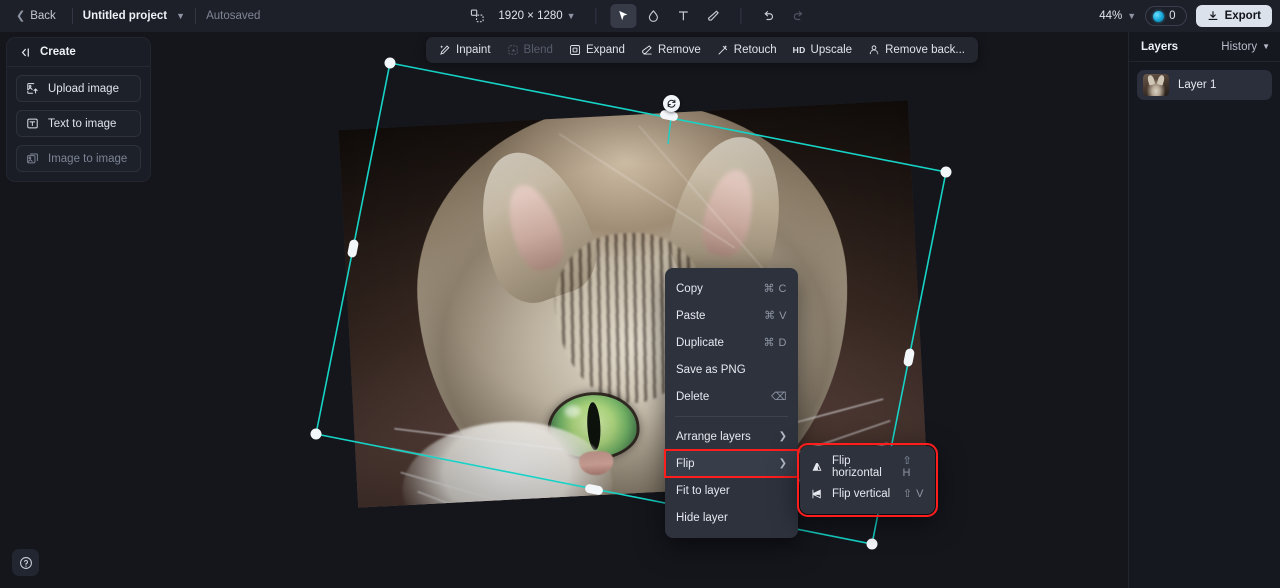 The height and width of the screenshot is (588, 1280). What do you see at coordinates (1239, 46) in the screenshot?
I see `history-label: History` at bounding box center [1239, 46].